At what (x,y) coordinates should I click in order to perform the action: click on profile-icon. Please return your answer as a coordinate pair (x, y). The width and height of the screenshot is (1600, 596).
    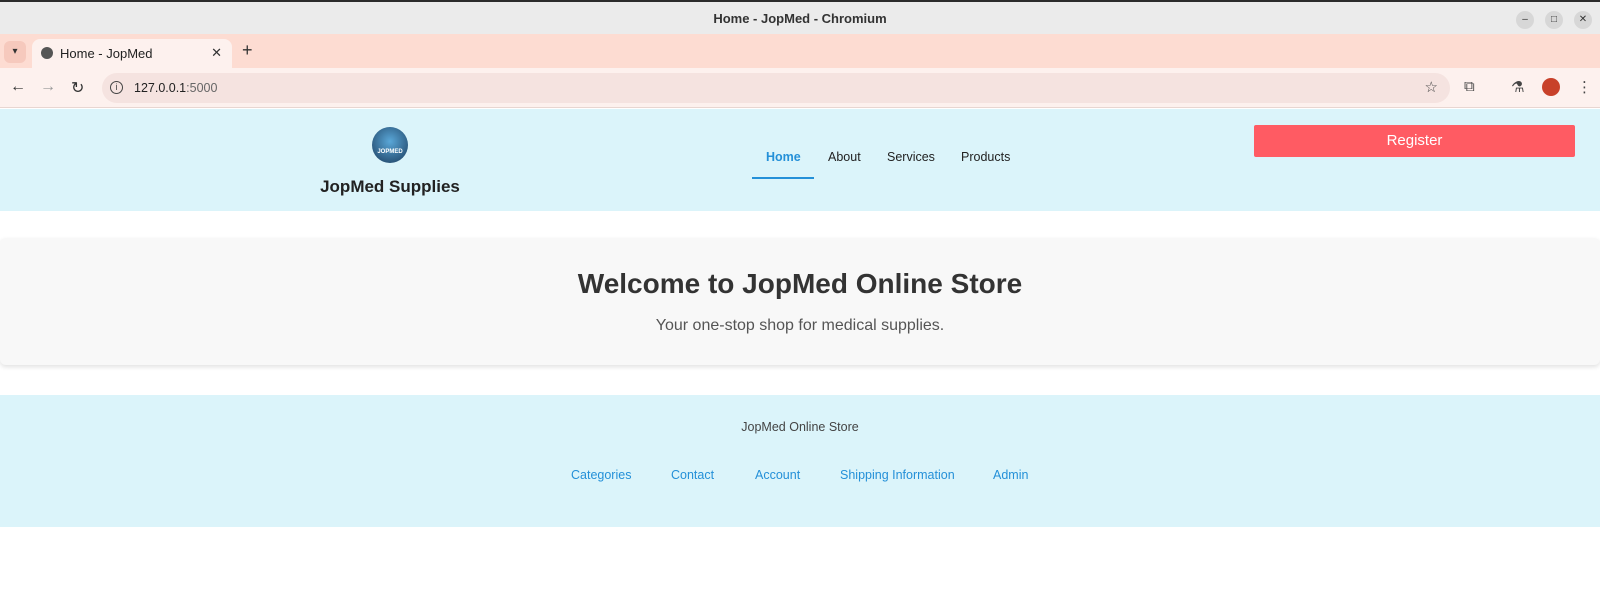
    Looking at the image, I should click on (1551, 87).